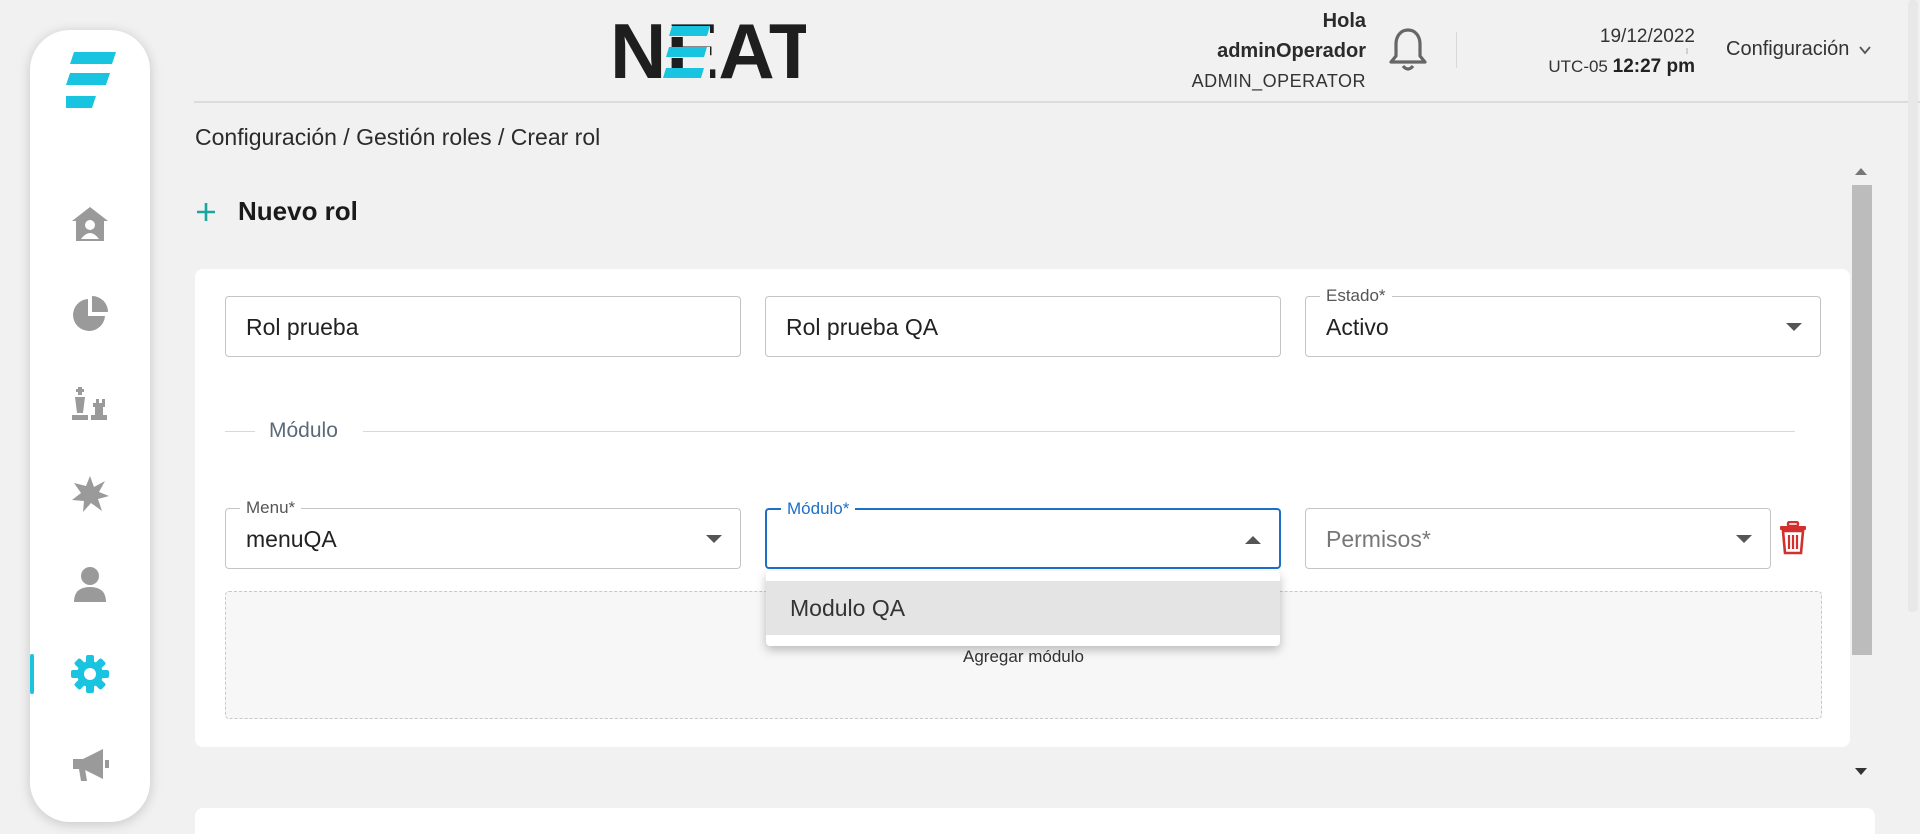  I want to click on modulo-label: Módulo*, so click(818, 509).